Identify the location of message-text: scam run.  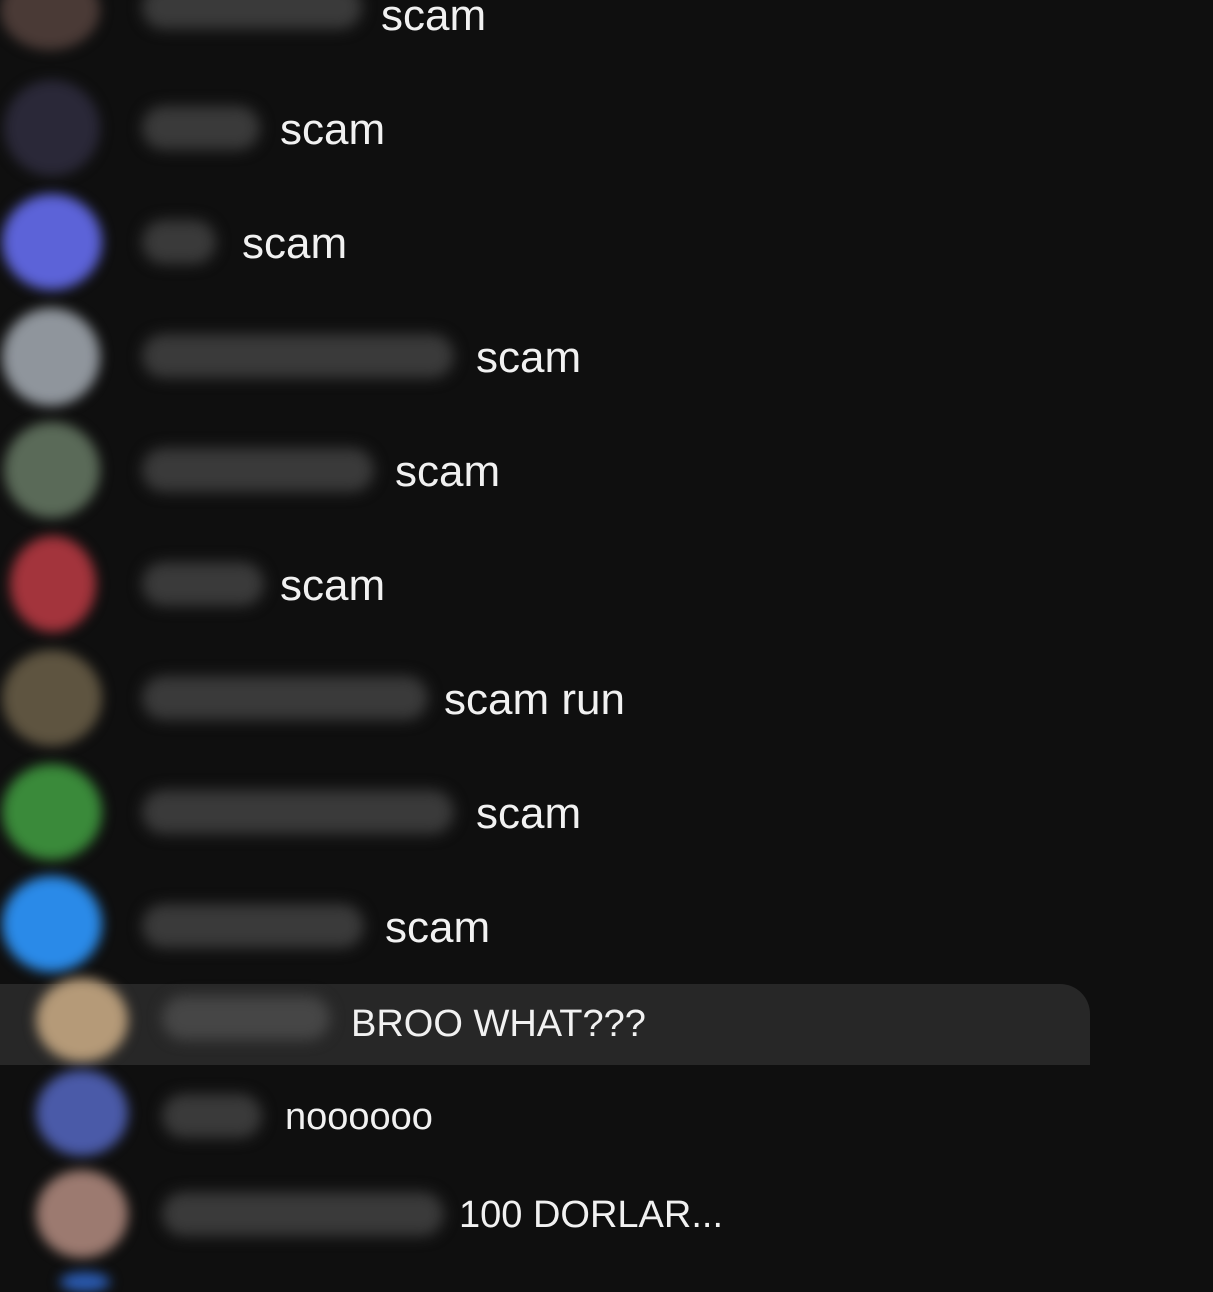
(534, 699).